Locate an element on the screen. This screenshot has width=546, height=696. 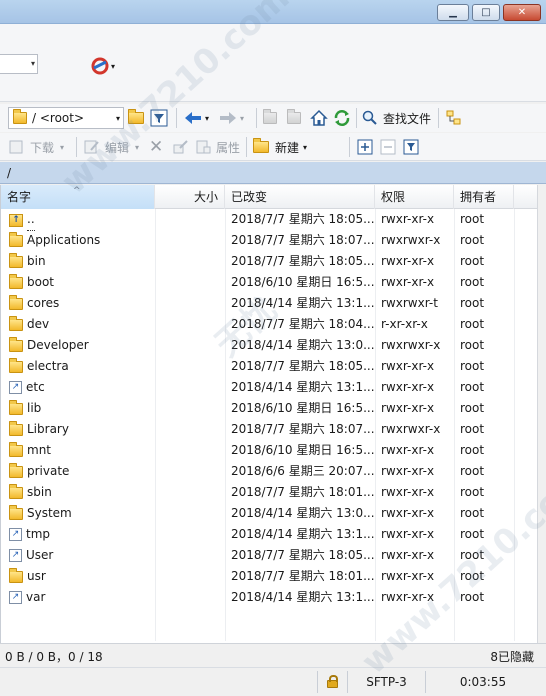
download-icon is located at coordinates (16, 147).